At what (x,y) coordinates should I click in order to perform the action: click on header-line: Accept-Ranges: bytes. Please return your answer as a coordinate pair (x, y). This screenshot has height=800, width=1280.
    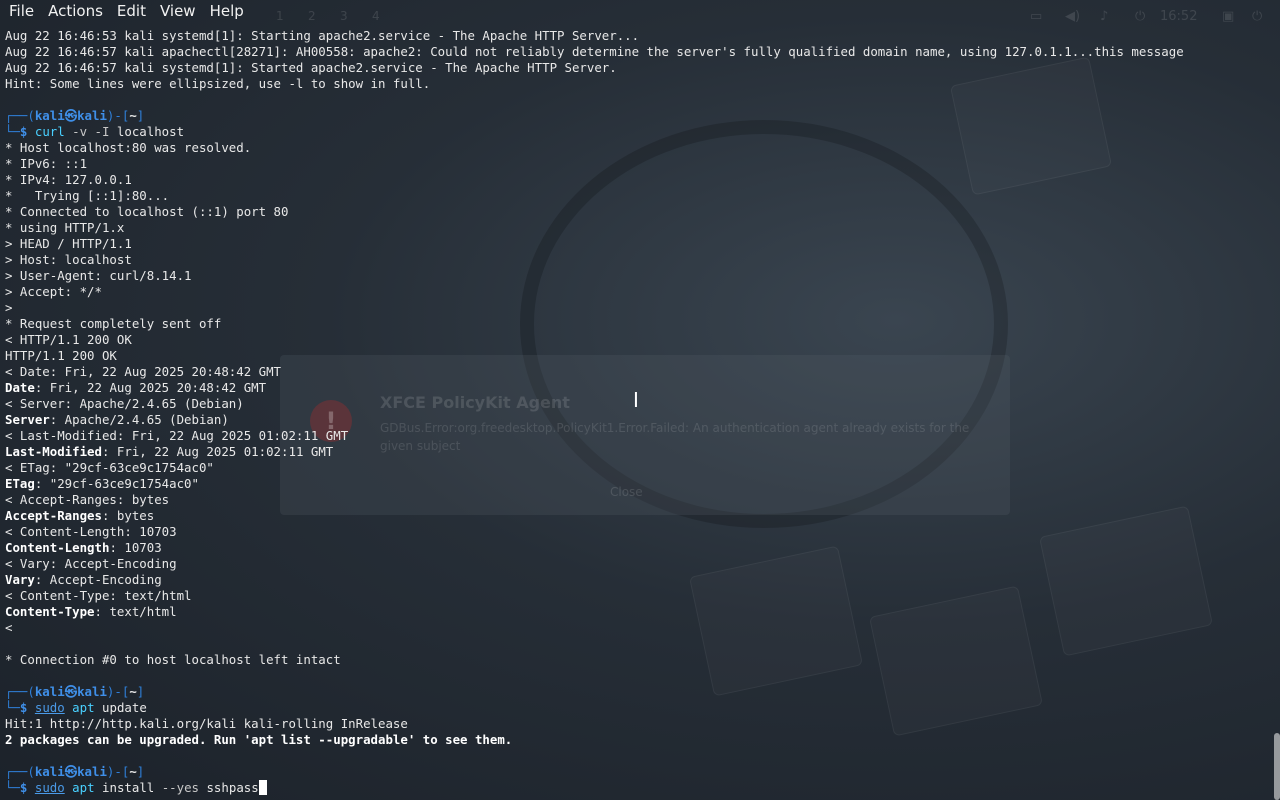
    Looking at the image, I should click on (80, 515).